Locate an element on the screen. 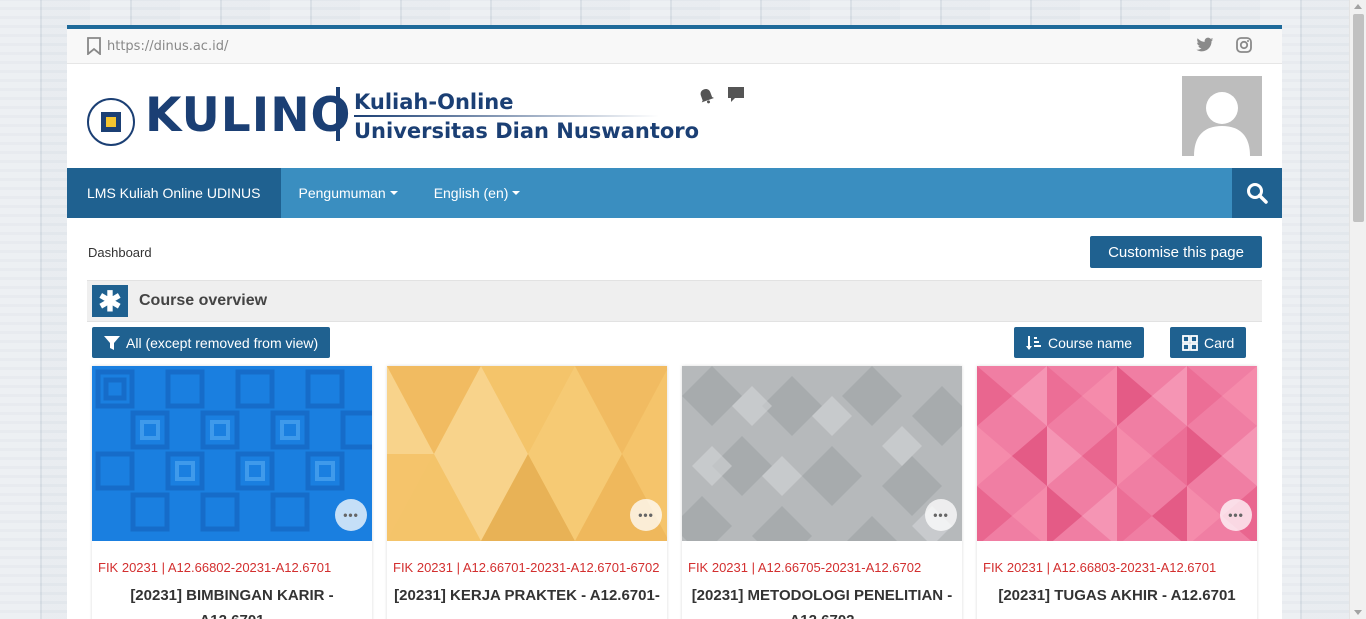  course-name: [20231] KERJA PRAKTEK - A12.6701- is located at coordinates (527, 594).